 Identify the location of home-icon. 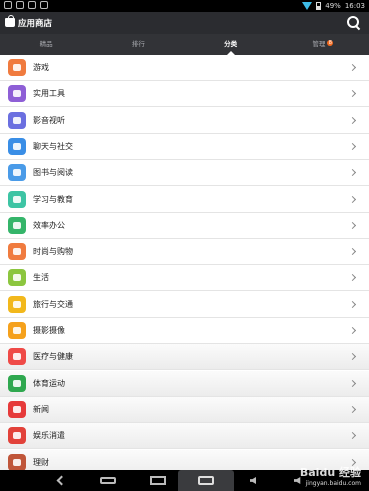
(108, 480).